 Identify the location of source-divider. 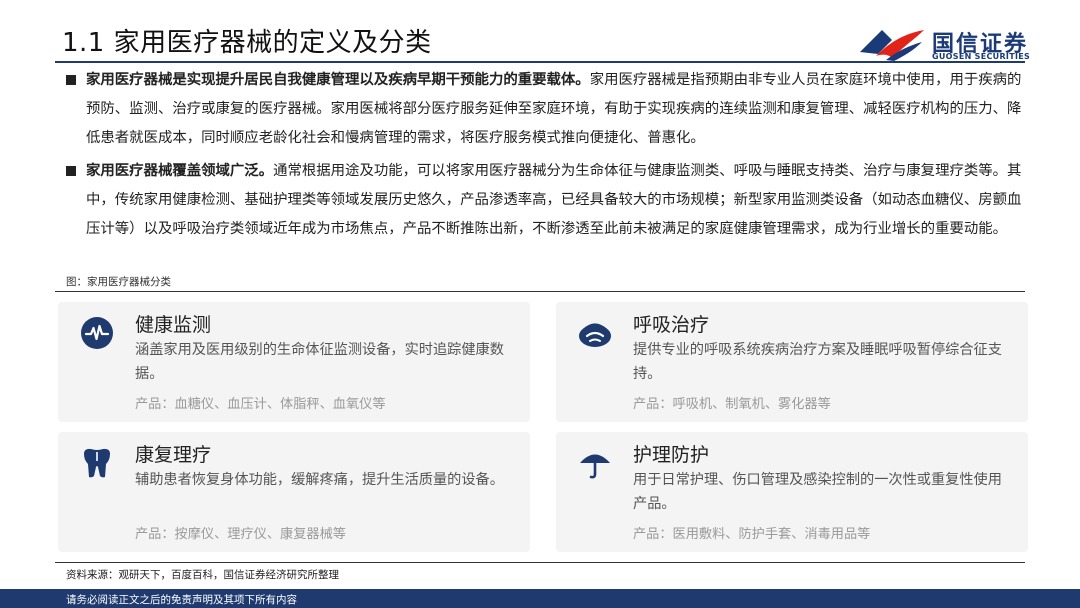
(540, 562).